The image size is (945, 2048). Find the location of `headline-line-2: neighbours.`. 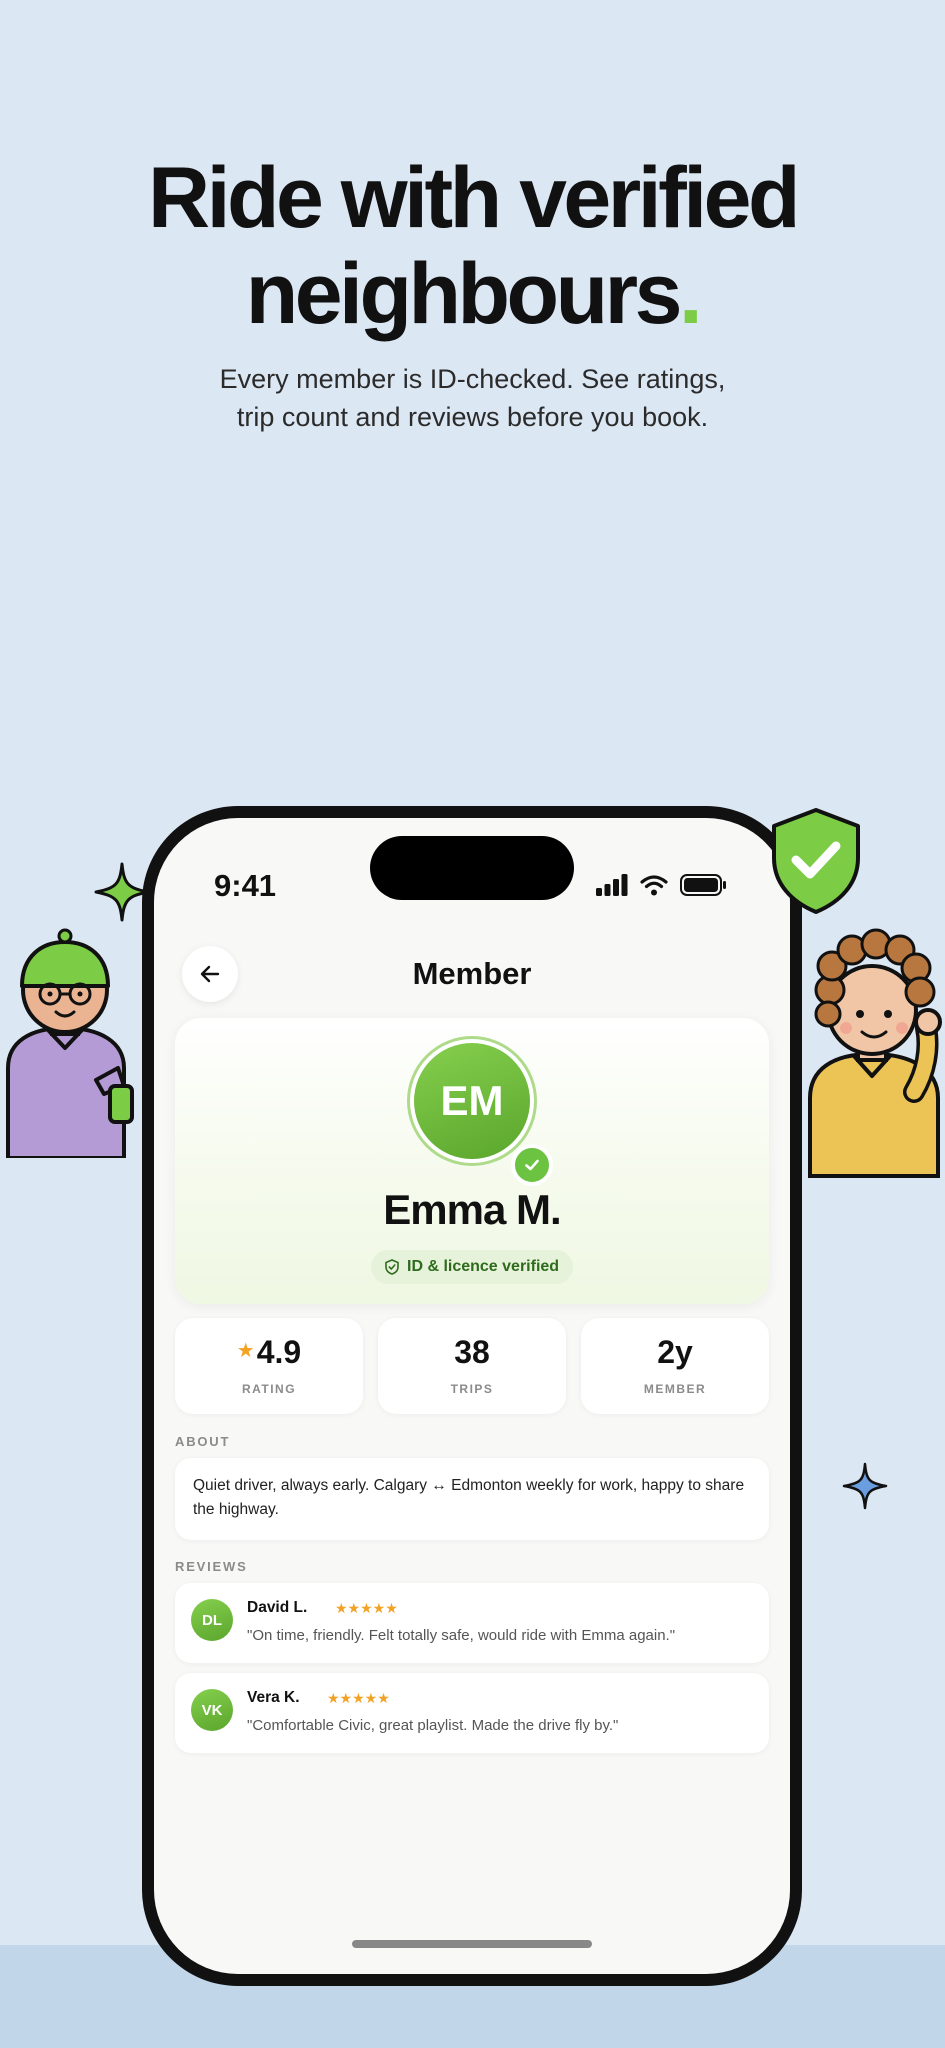

headline-line-2: neighbours. is located at coordinates (472, 294).